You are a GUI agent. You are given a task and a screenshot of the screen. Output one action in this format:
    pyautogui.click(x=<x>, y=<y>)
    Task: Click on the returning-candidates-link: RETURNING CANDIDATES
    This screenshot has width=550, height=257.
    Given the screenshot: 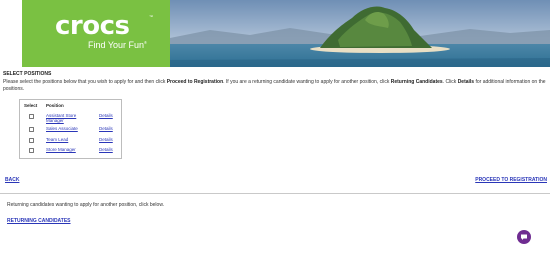 What is the action you would take?
    pyautogui.click(x=39, y=221)
    